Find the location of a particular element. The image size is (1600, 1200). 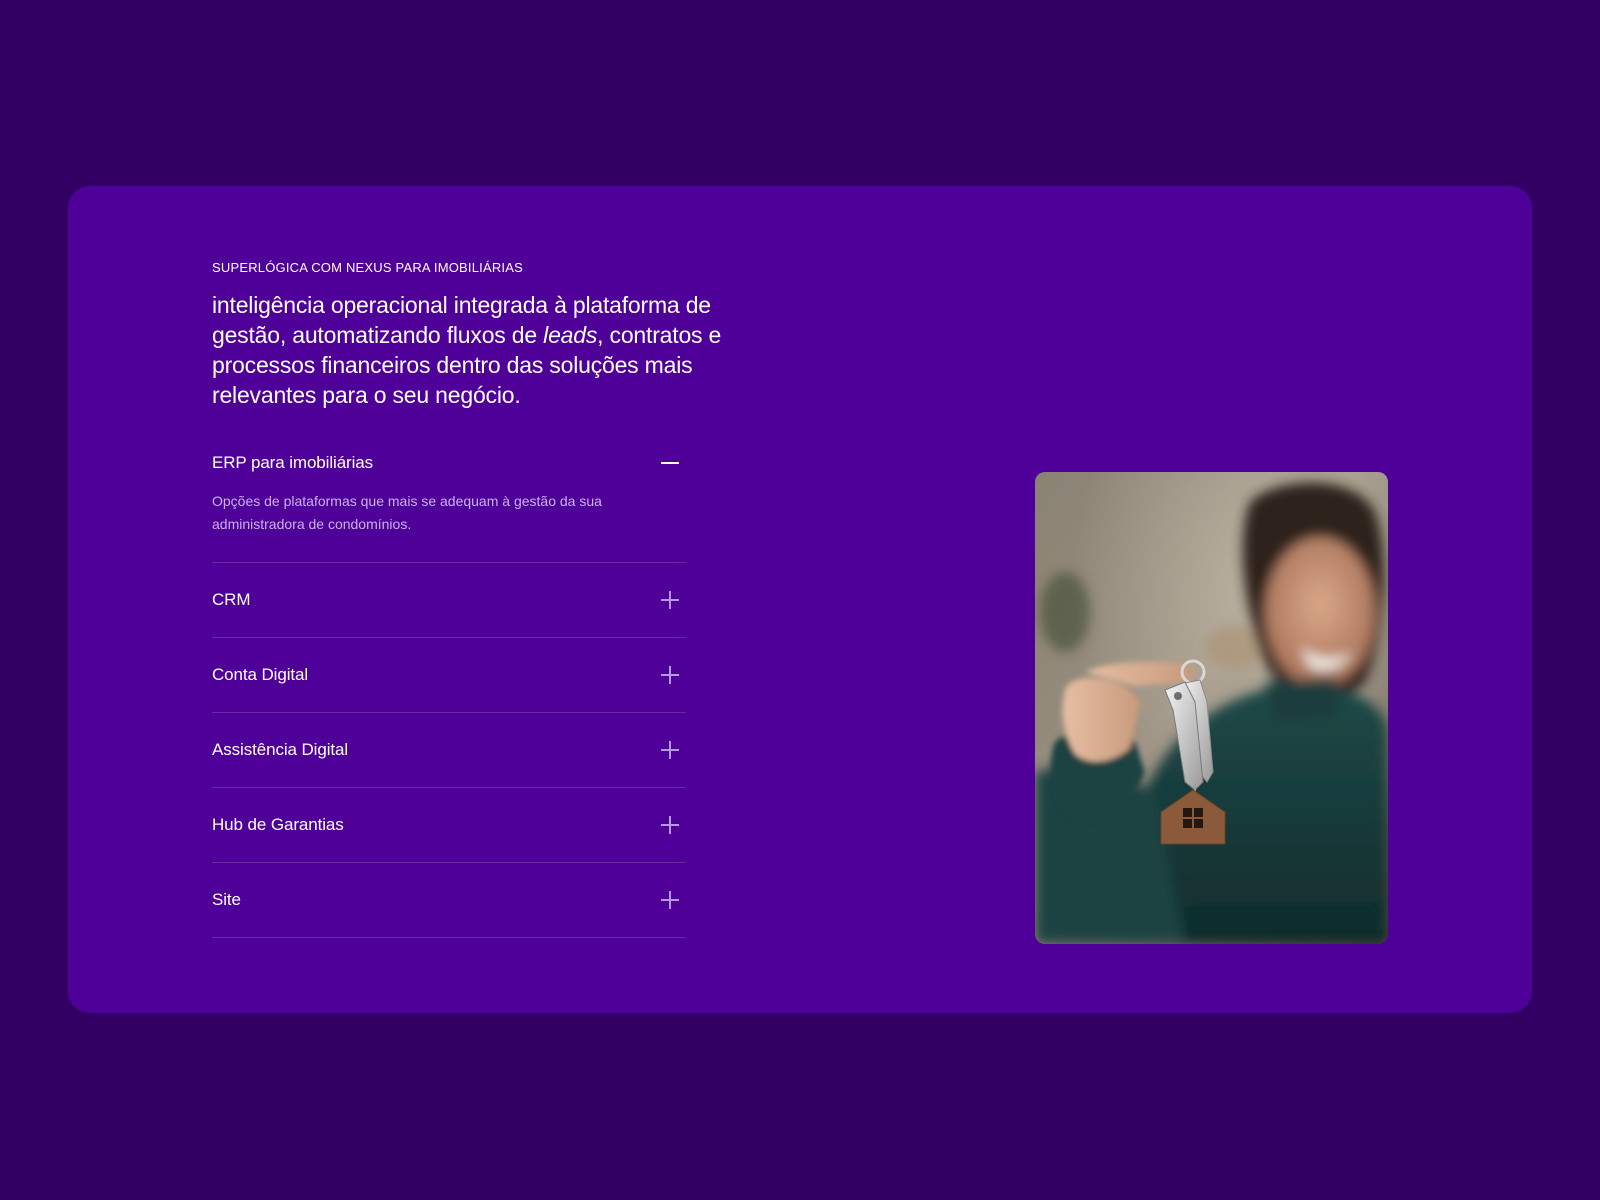

accordion-title: ERP para imobiliárias is located at coordinates (293, 462).